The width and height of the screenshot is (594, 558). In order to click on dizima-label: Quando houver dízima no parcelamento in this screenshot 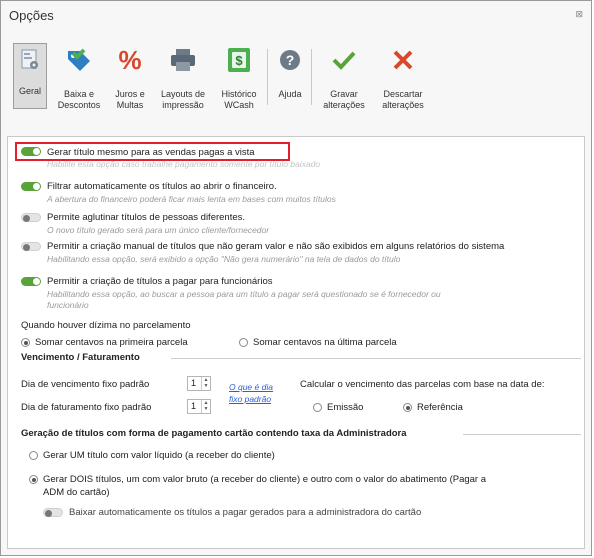, I will do `click(106, 325)`.